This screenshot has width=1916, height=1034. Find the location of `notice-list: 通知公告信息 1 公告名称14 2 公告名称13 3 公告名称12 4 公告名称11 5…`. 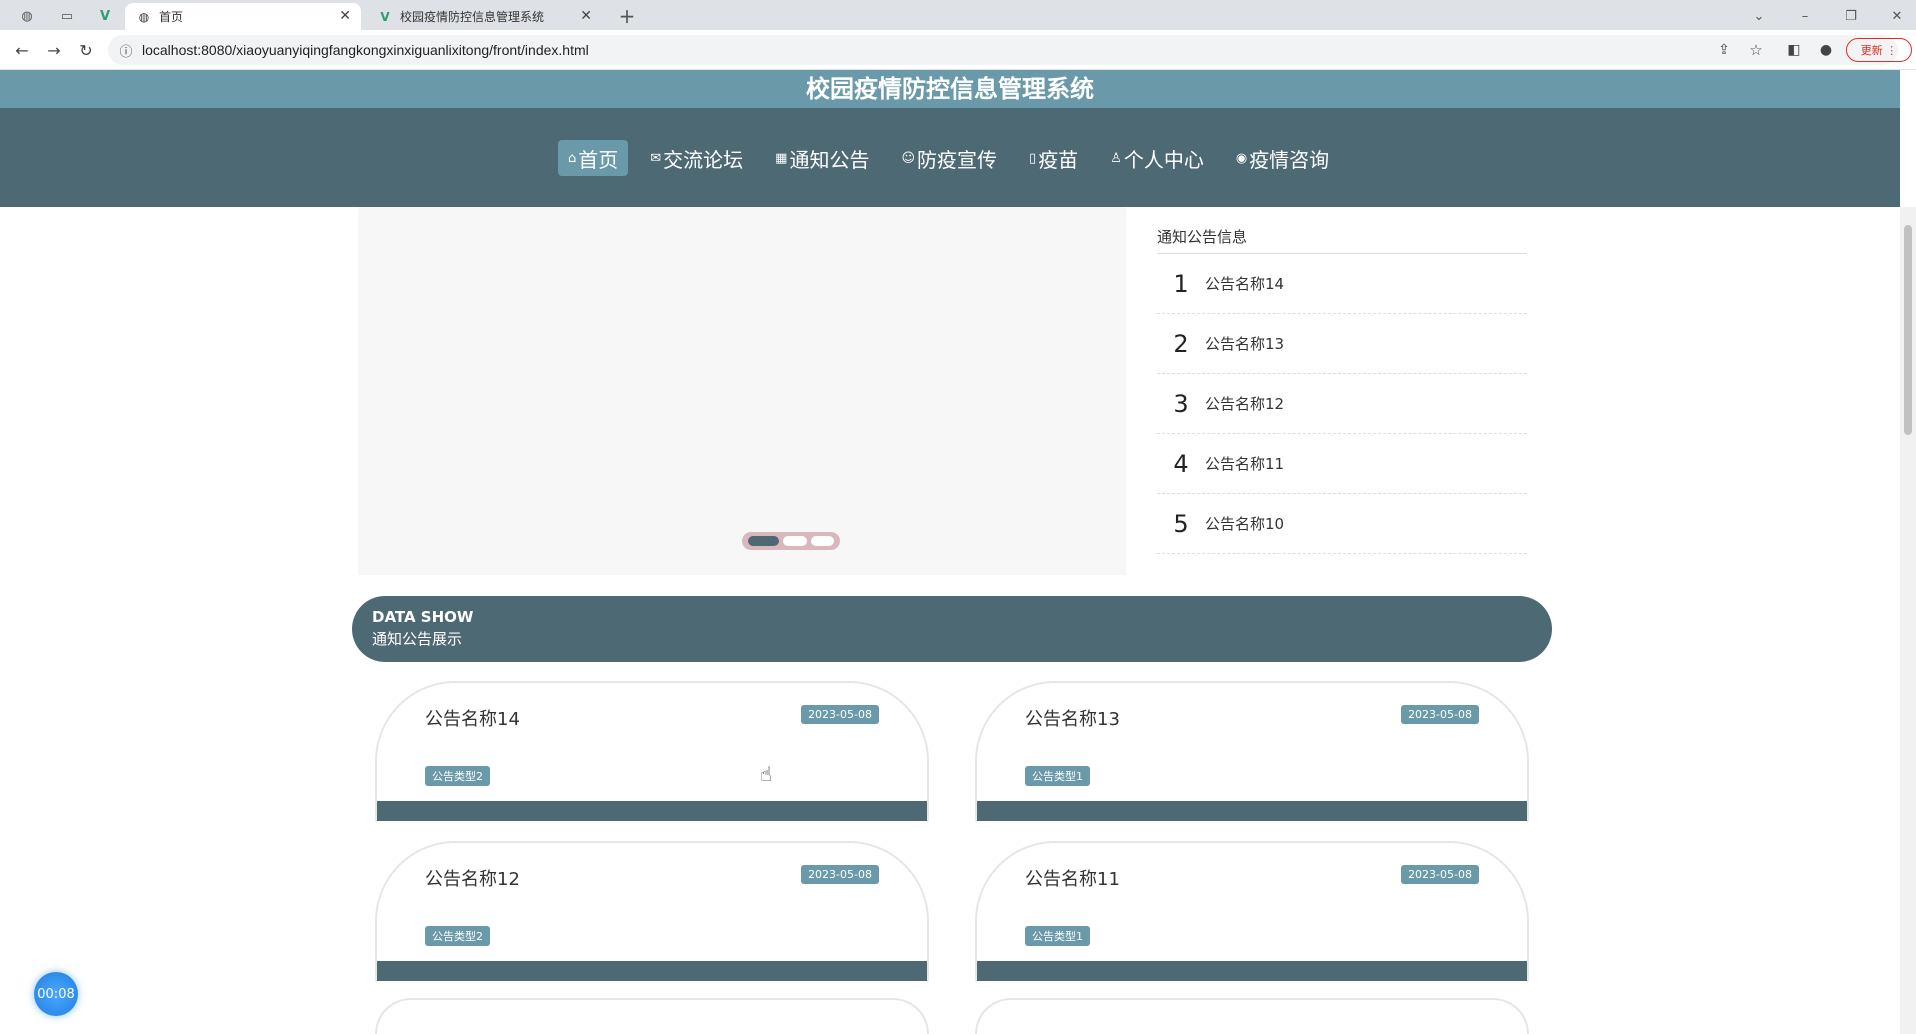

notice-list: 通知公告信息 1 公告名称14 2 公告名称13 3 公告名称12 4 公告名称11 5… is located at coordinates (1342, 390).